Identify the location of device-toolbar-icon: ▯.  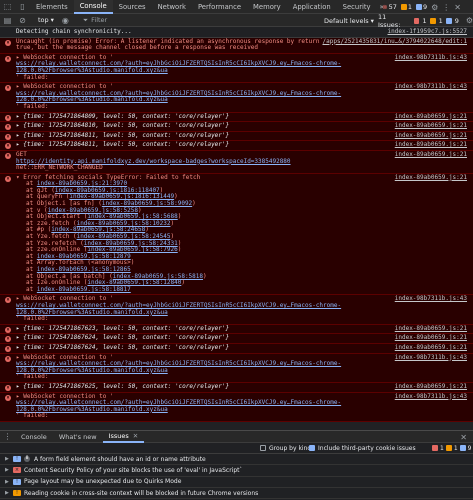
(22, 7).